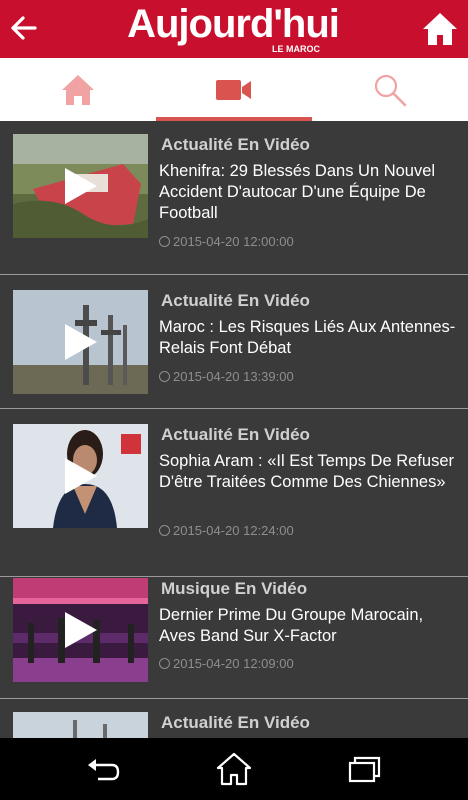  I want to click on article-date: 2015-04-20 12:24:00, so click(226, 531).